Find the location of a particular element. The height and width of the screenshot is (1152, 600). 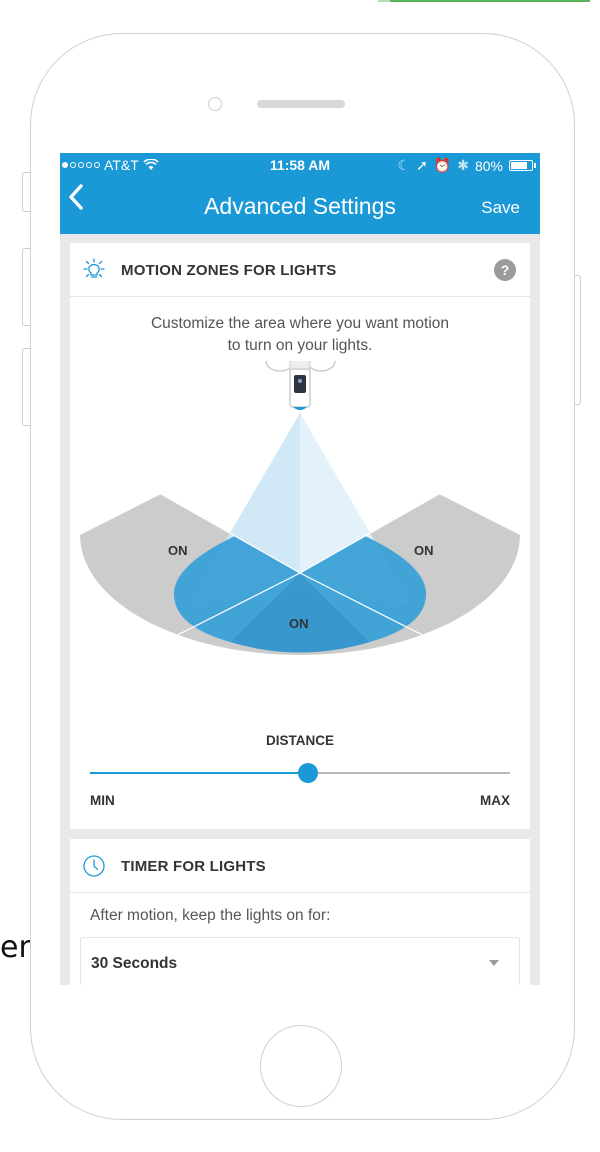

moon-icon: ☾ is located at coordinates (404, 165).